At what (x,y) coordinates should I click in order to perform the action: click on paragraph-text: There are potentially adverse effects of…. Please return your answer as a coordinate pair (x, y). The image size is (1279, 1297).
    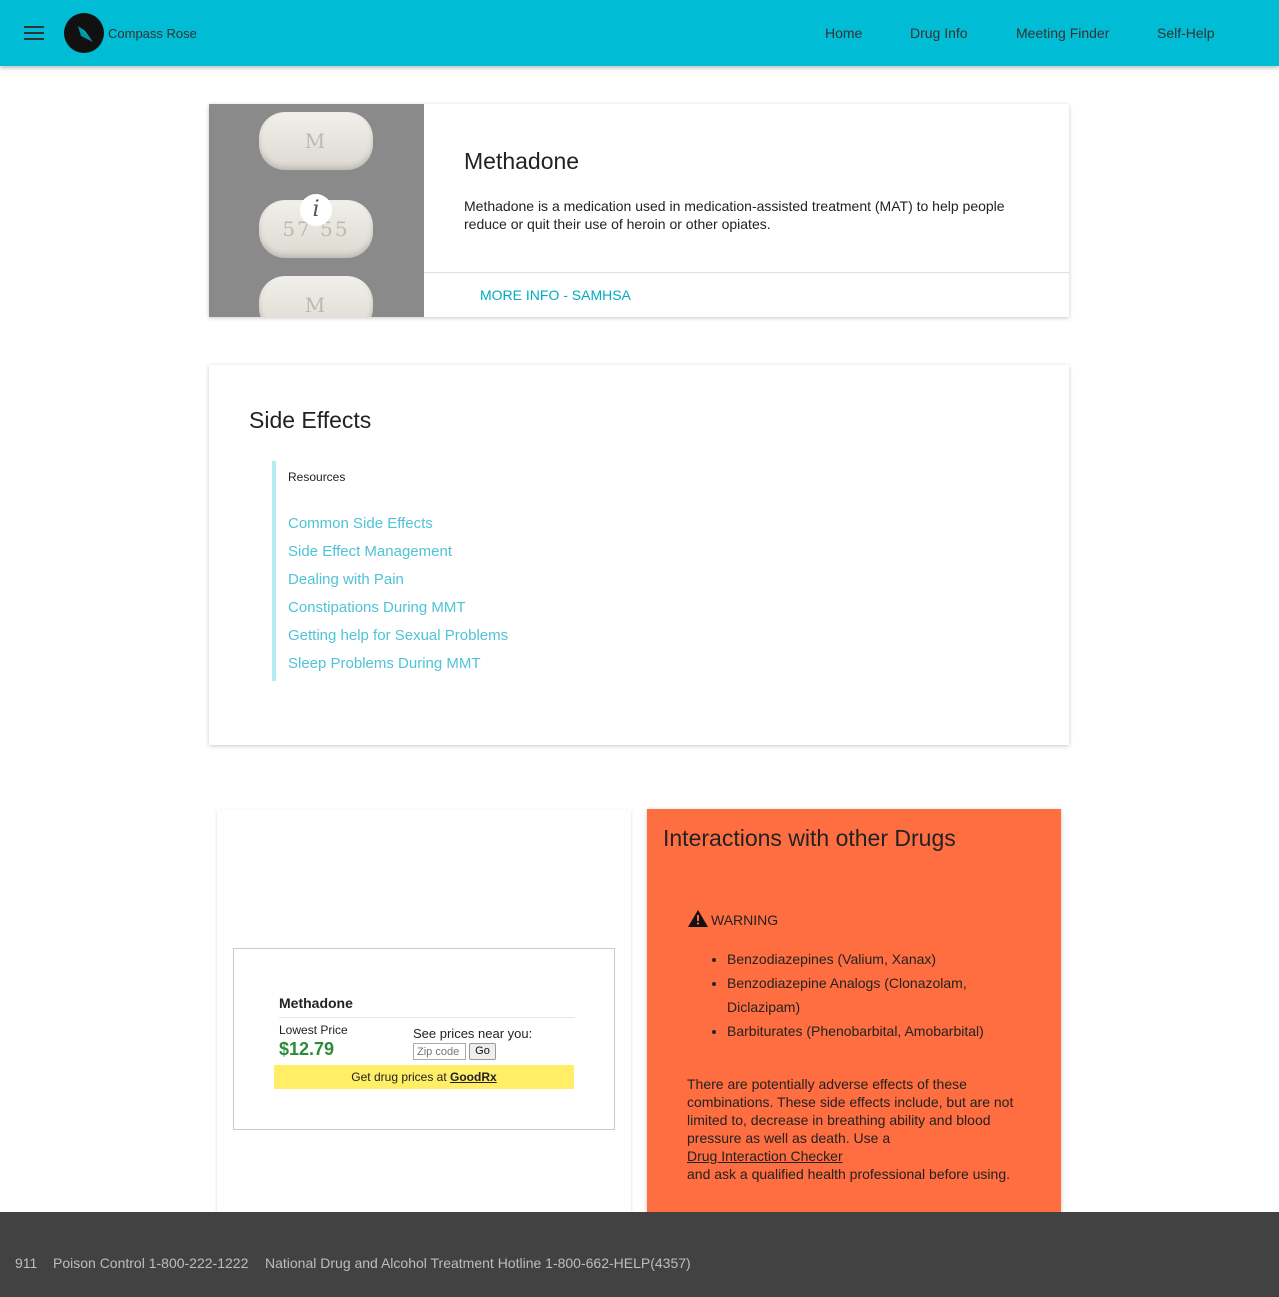
    Looking at the image, I should click on (850, 1111).